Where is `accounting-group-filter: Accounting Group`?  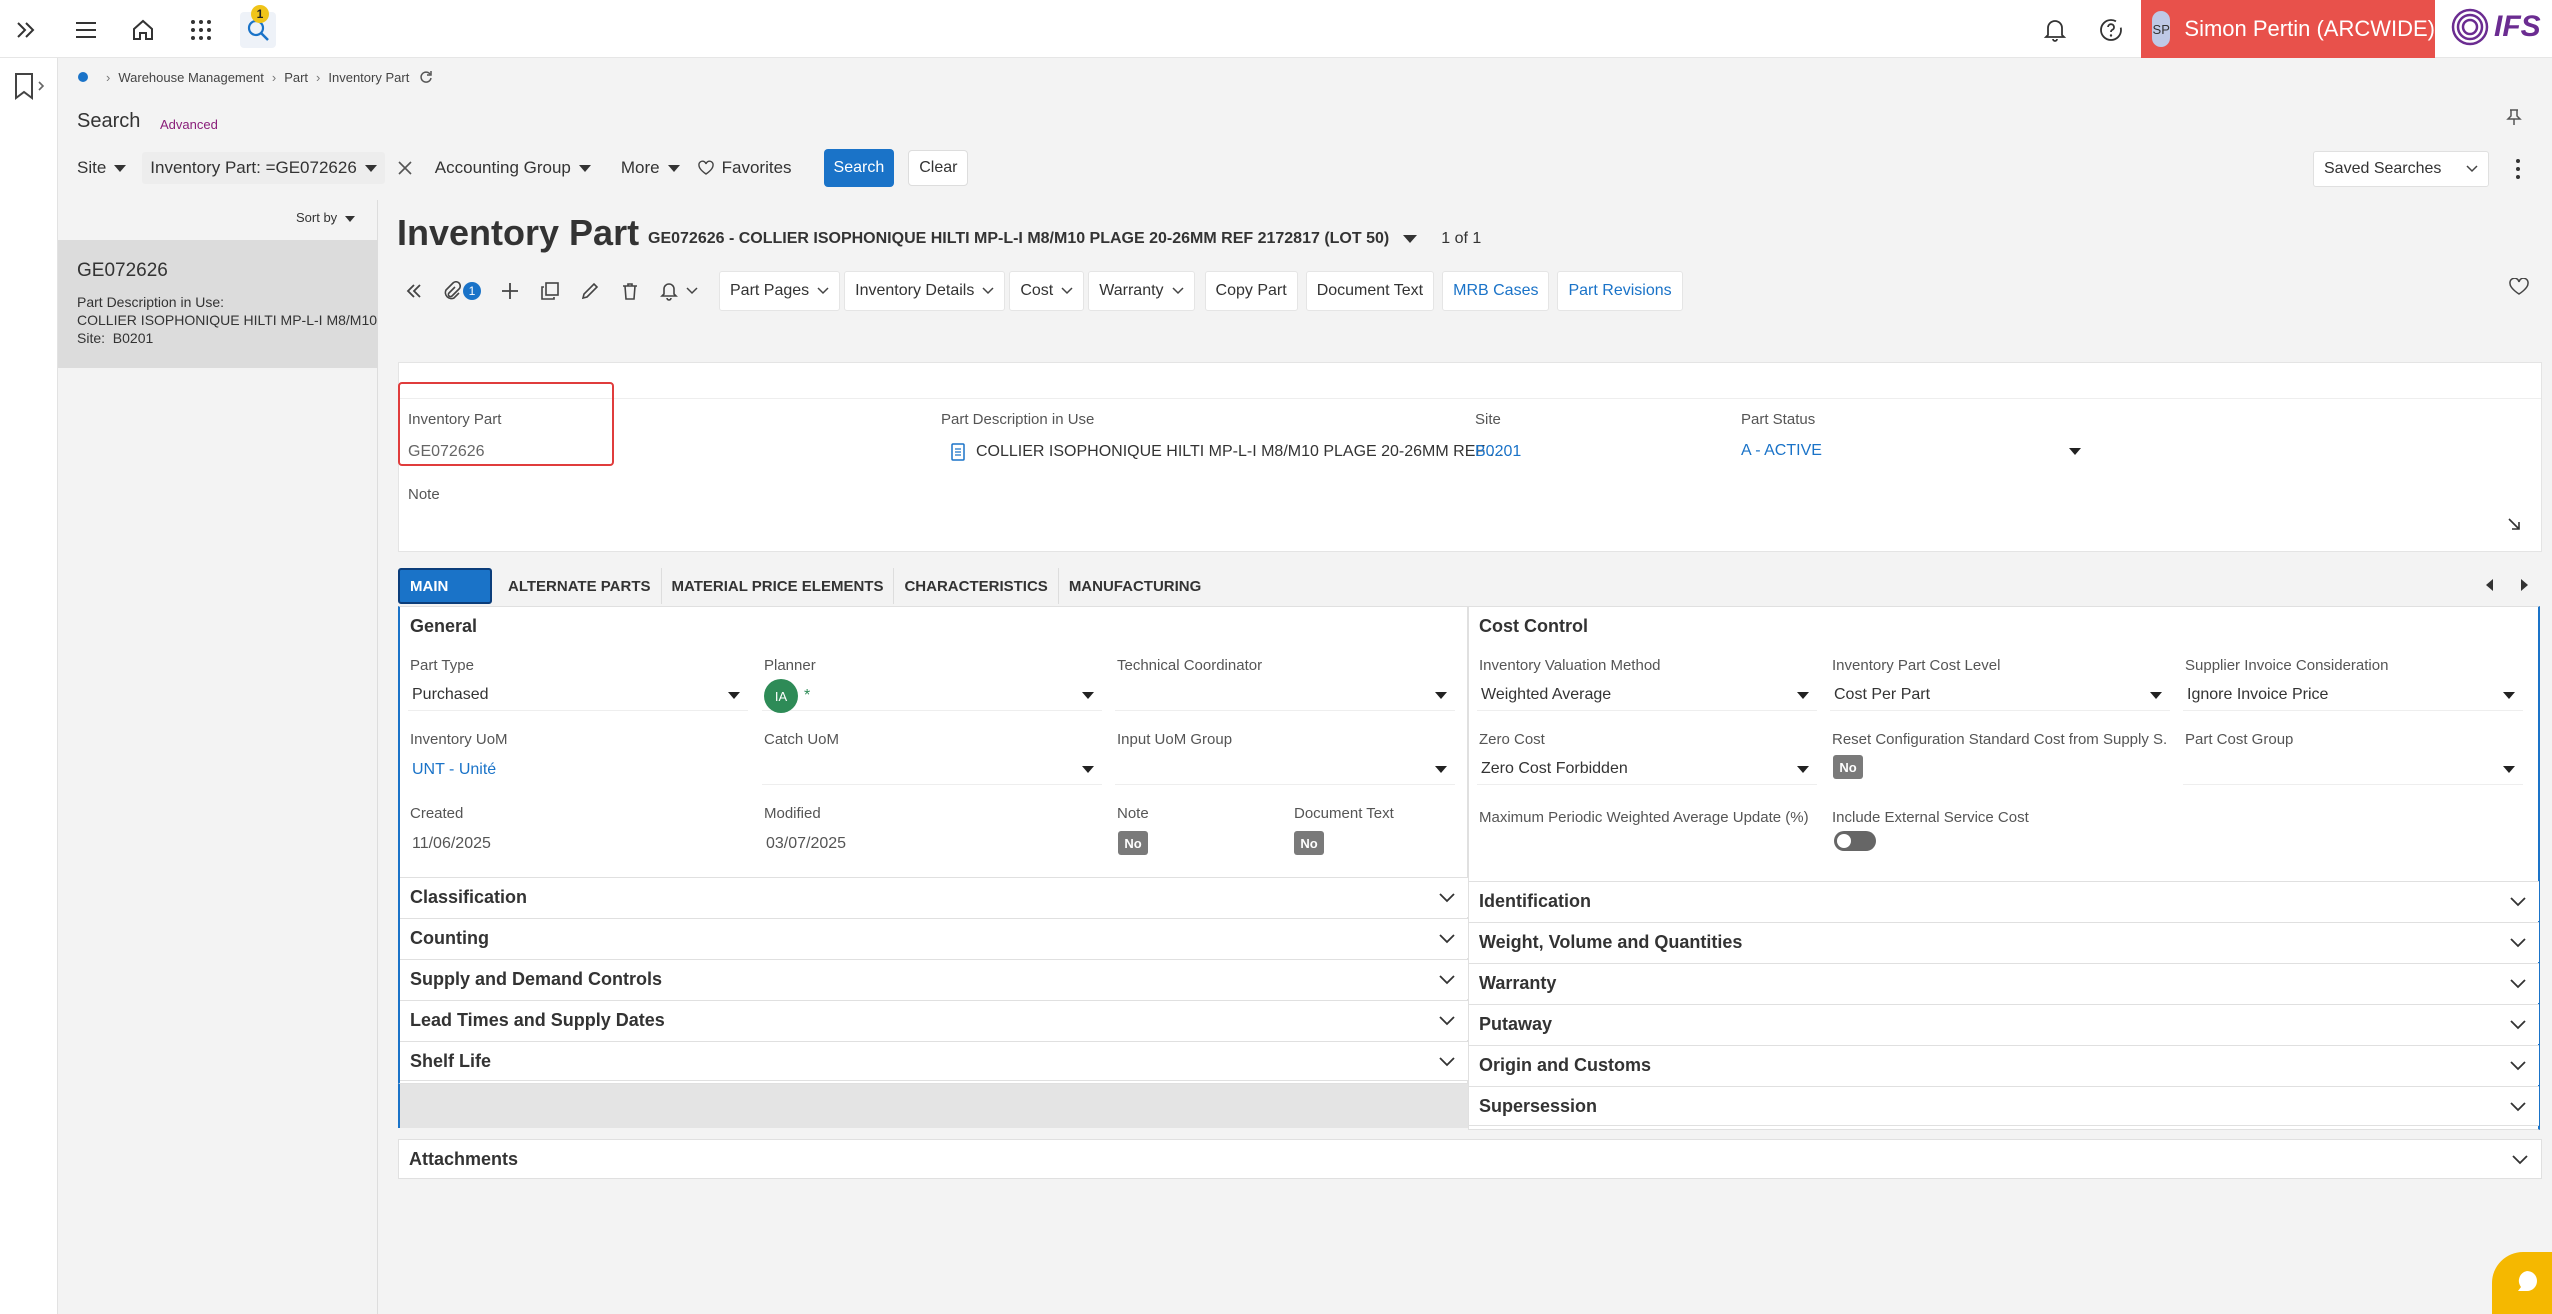 accounting-group-filter: Accounting Group is located at coordinates (513, 168).